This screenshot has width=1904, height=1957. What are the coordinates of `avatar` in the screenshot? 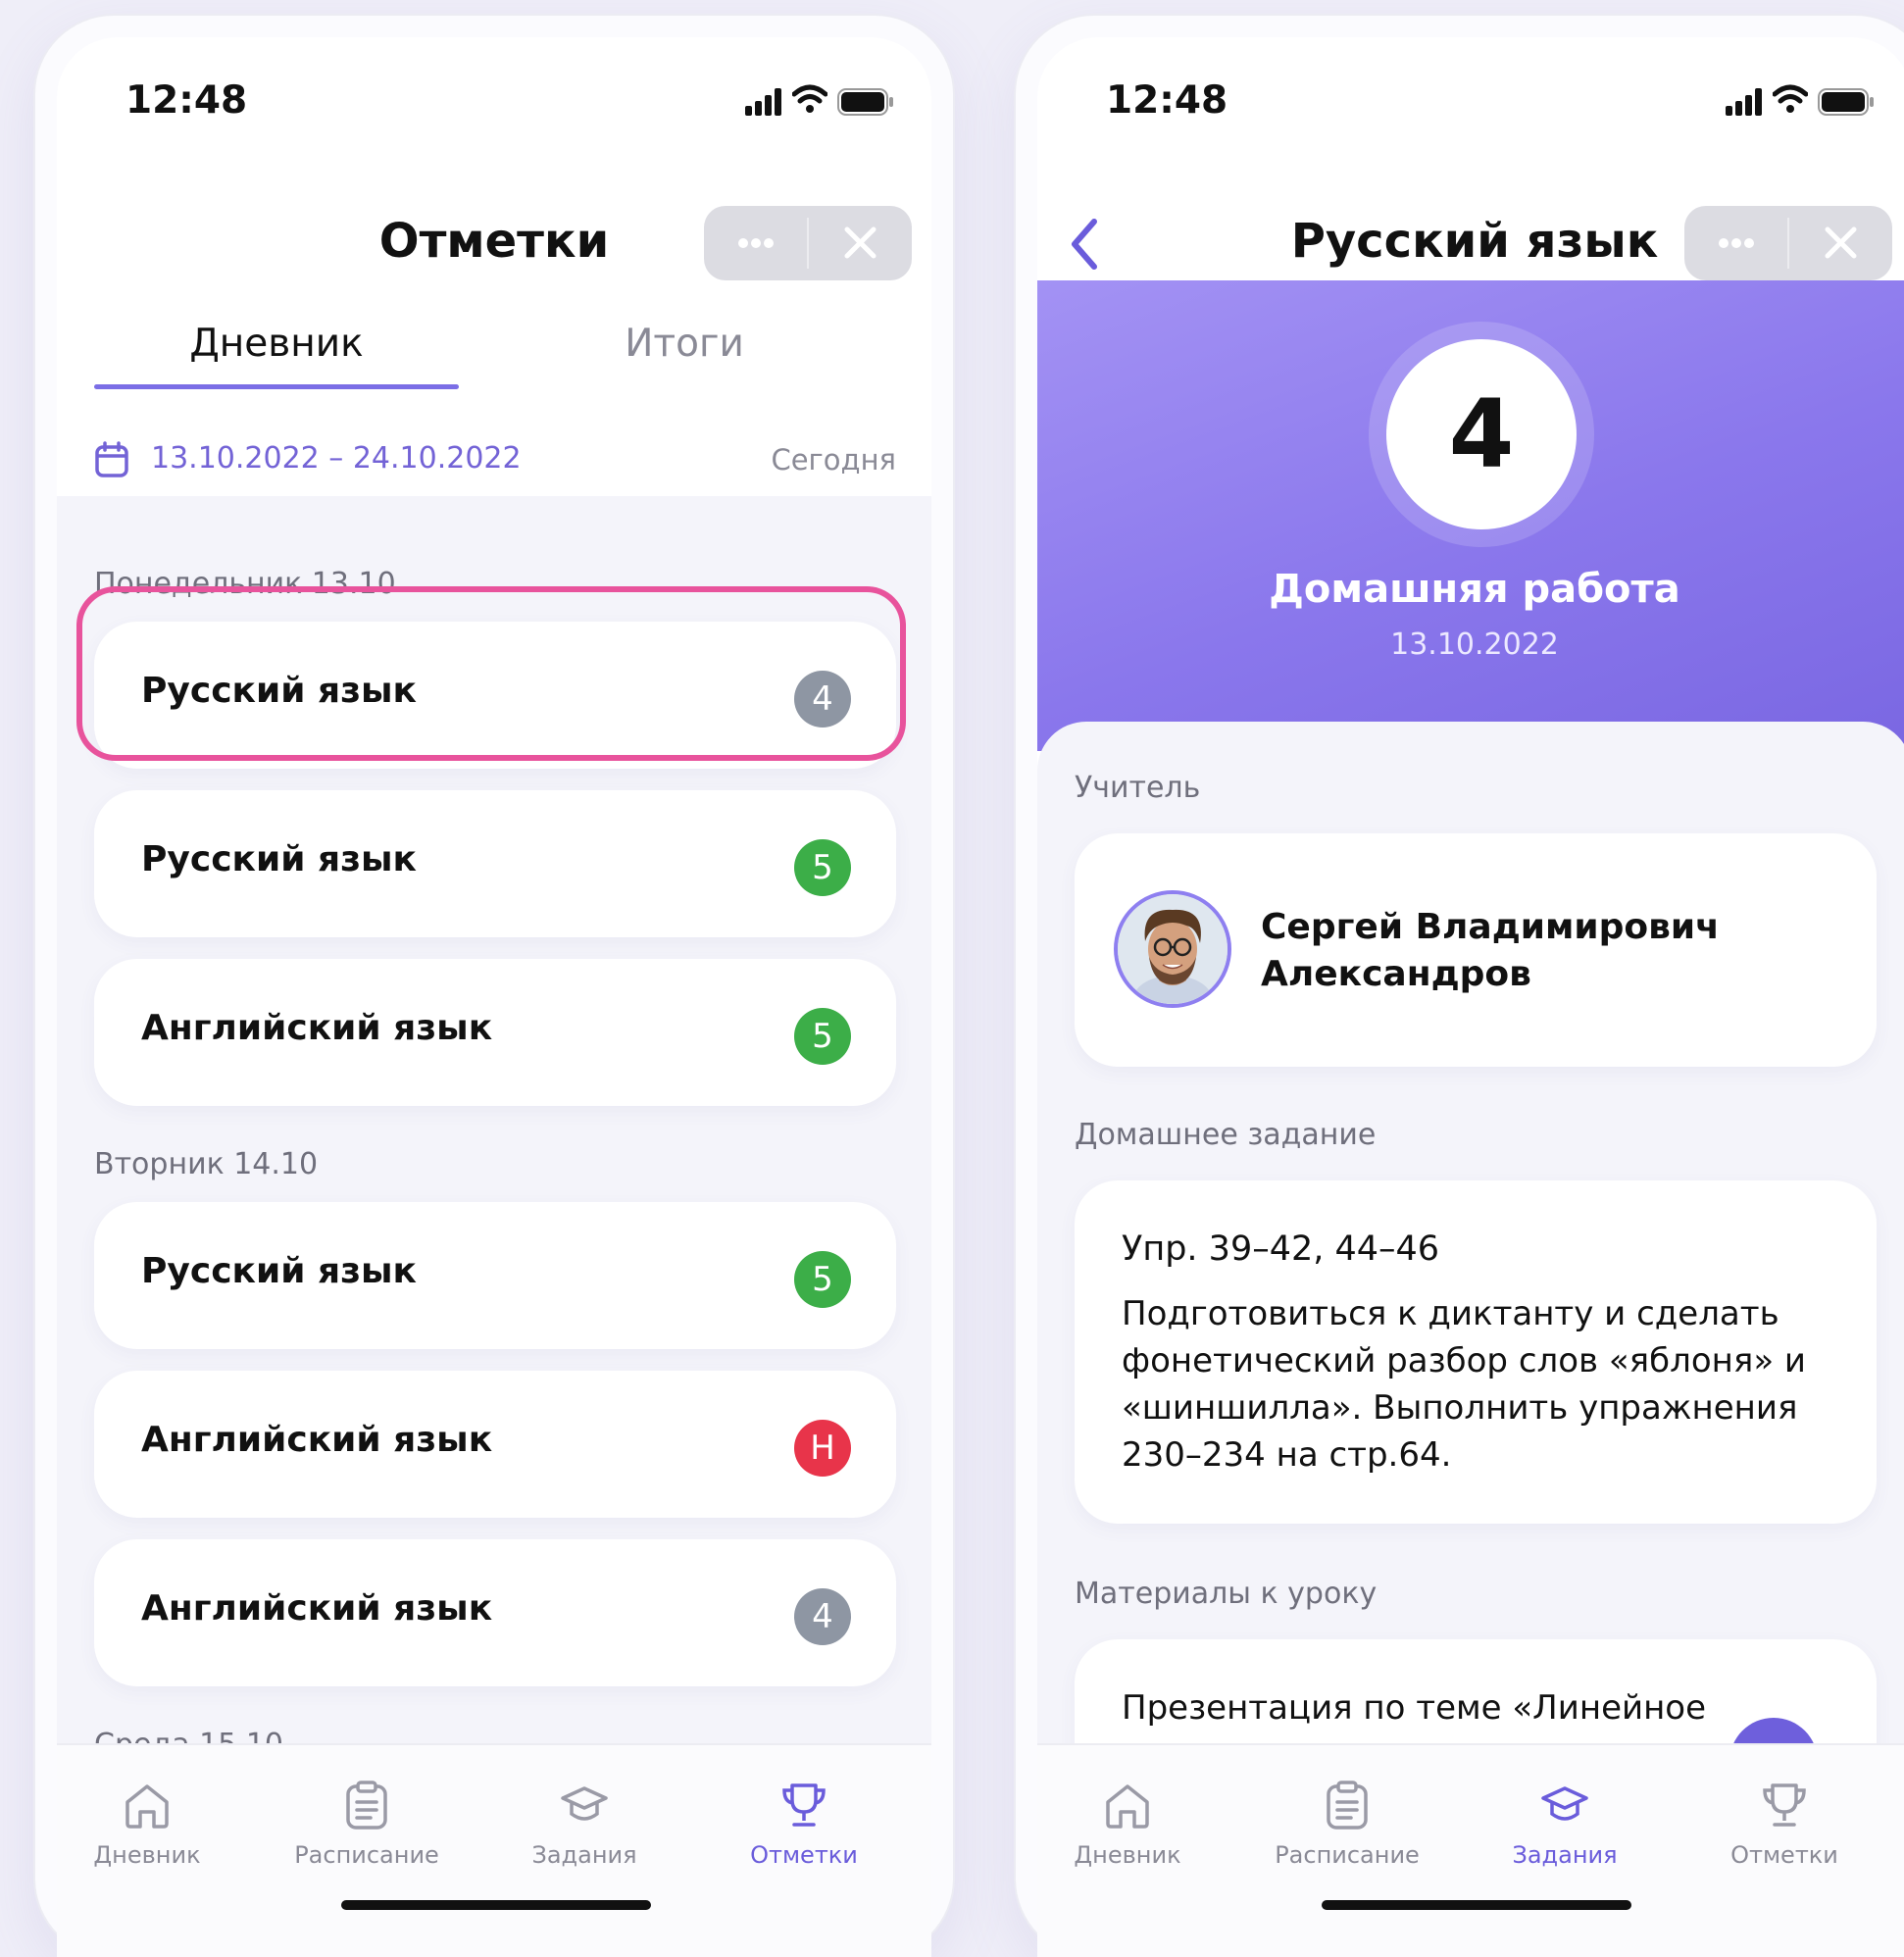 It's located at (1172, 949).